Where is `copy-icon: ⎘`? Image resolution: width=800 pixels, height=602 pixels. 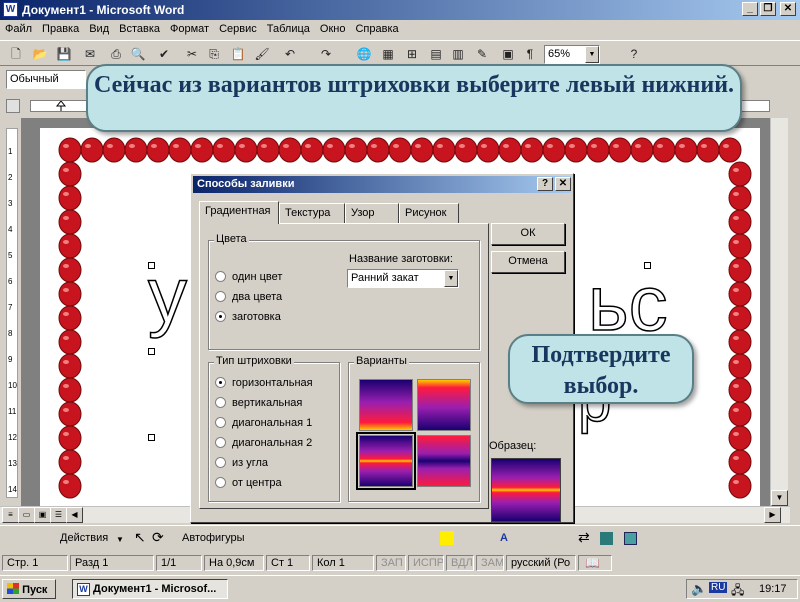
copy-icon: ⎘ is located at coordinates (214, 54).